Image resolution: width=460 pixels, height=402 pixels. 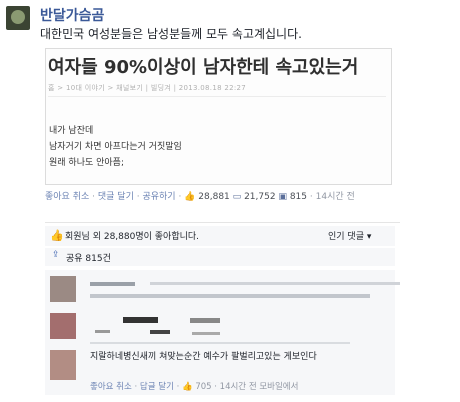 What do you see at coordinates (67, 197) in the screenshot?
I see `unlike-link: 좋아요 취소` at bounding box center [67, 197].